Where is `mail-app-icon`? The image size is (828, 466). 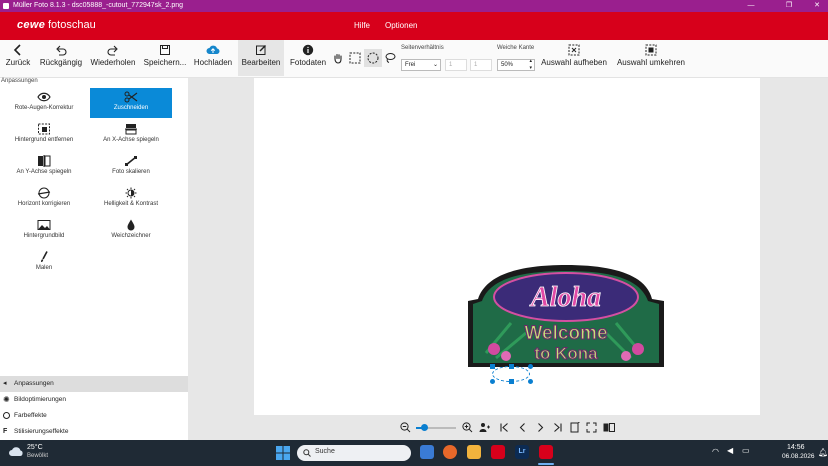
mail-app-icon is located at coordinates (427, 452).